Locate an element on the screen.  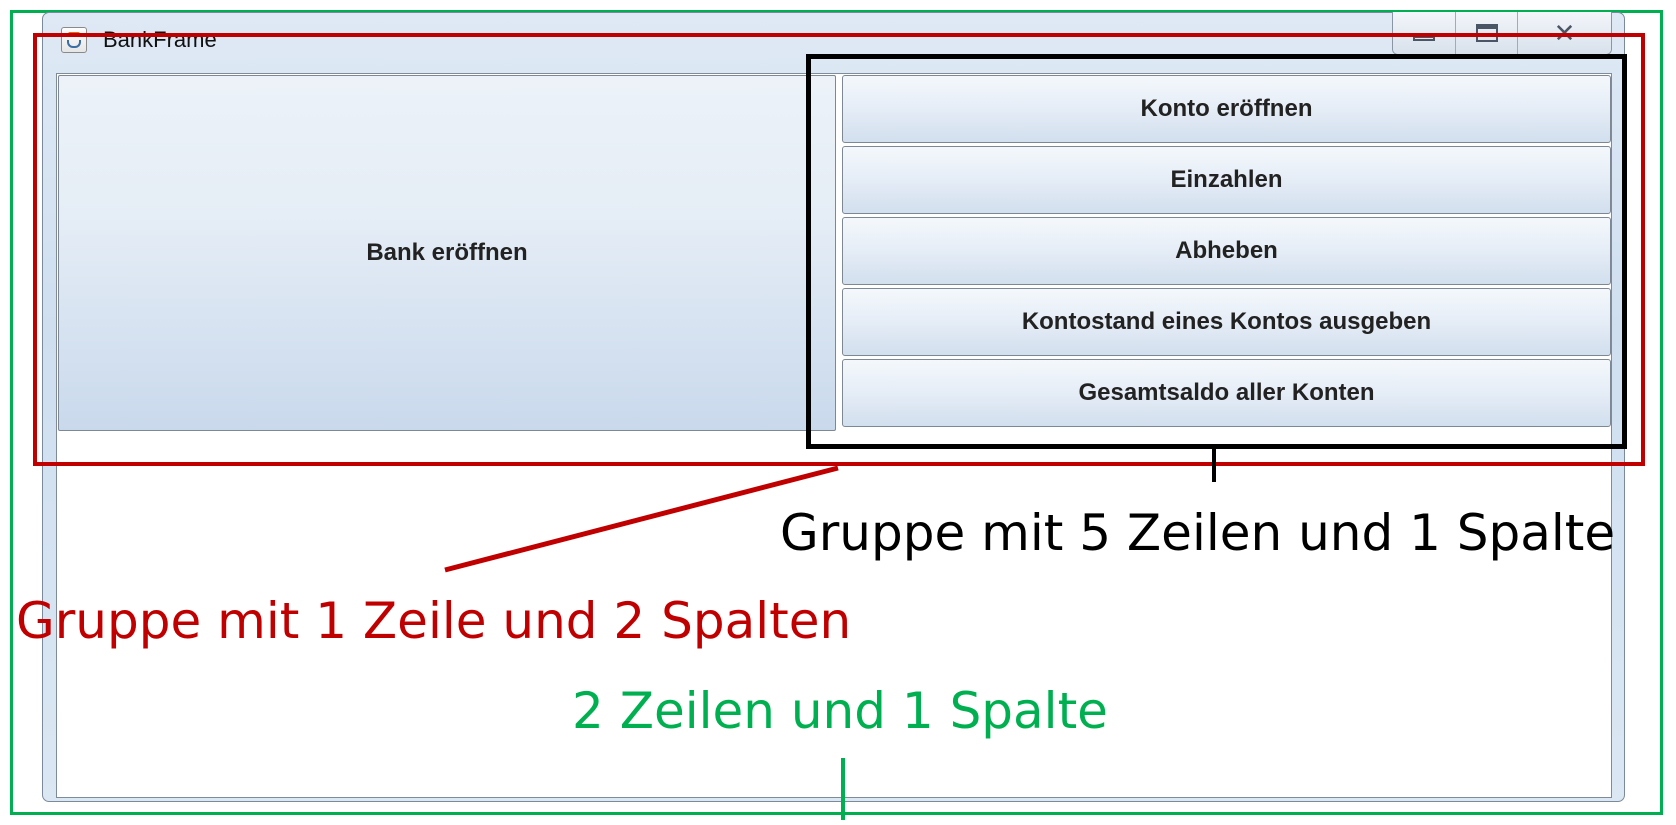
black-annotation-label: Gruppe mit 5 Zeilen und 1 Spalte is located at coordinates (1198, 533).